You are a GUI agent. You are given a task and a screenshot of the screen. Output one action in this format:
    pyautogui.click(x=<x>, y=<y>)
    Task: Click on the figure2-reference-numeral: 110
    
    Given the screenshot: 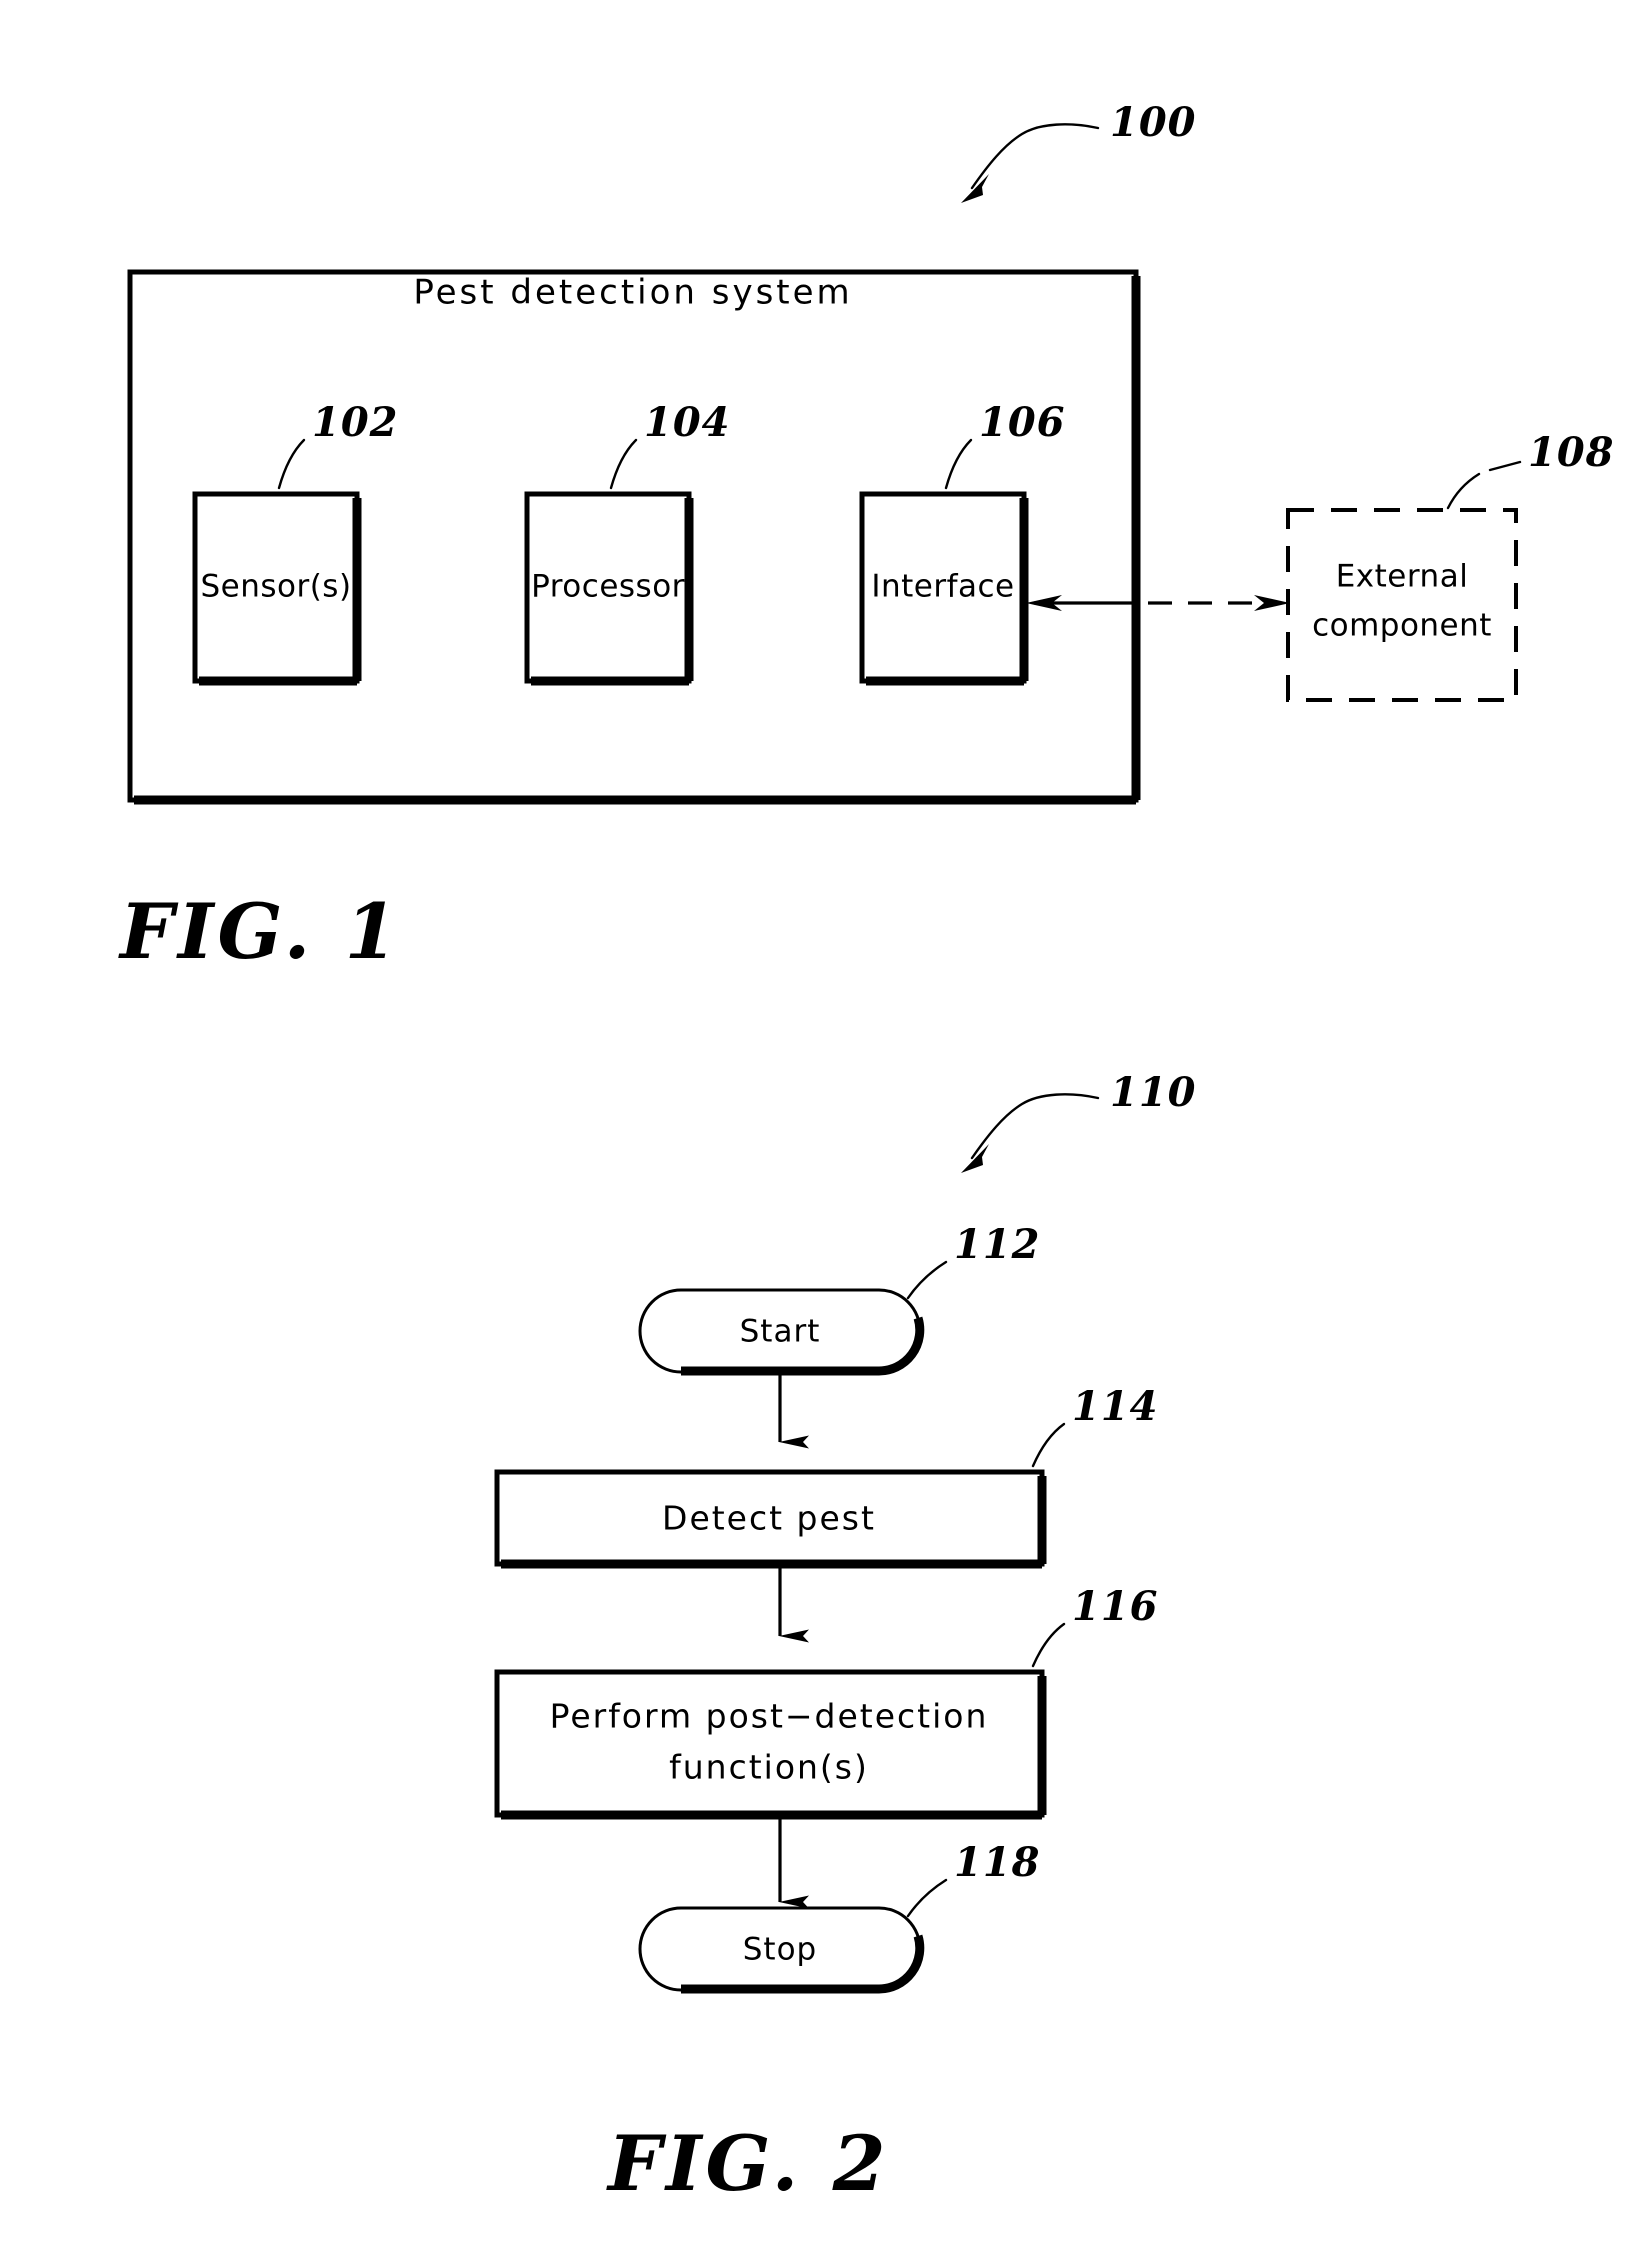 What is the action you would take?
    pyautogui.click(x=1153, y=1092)
    